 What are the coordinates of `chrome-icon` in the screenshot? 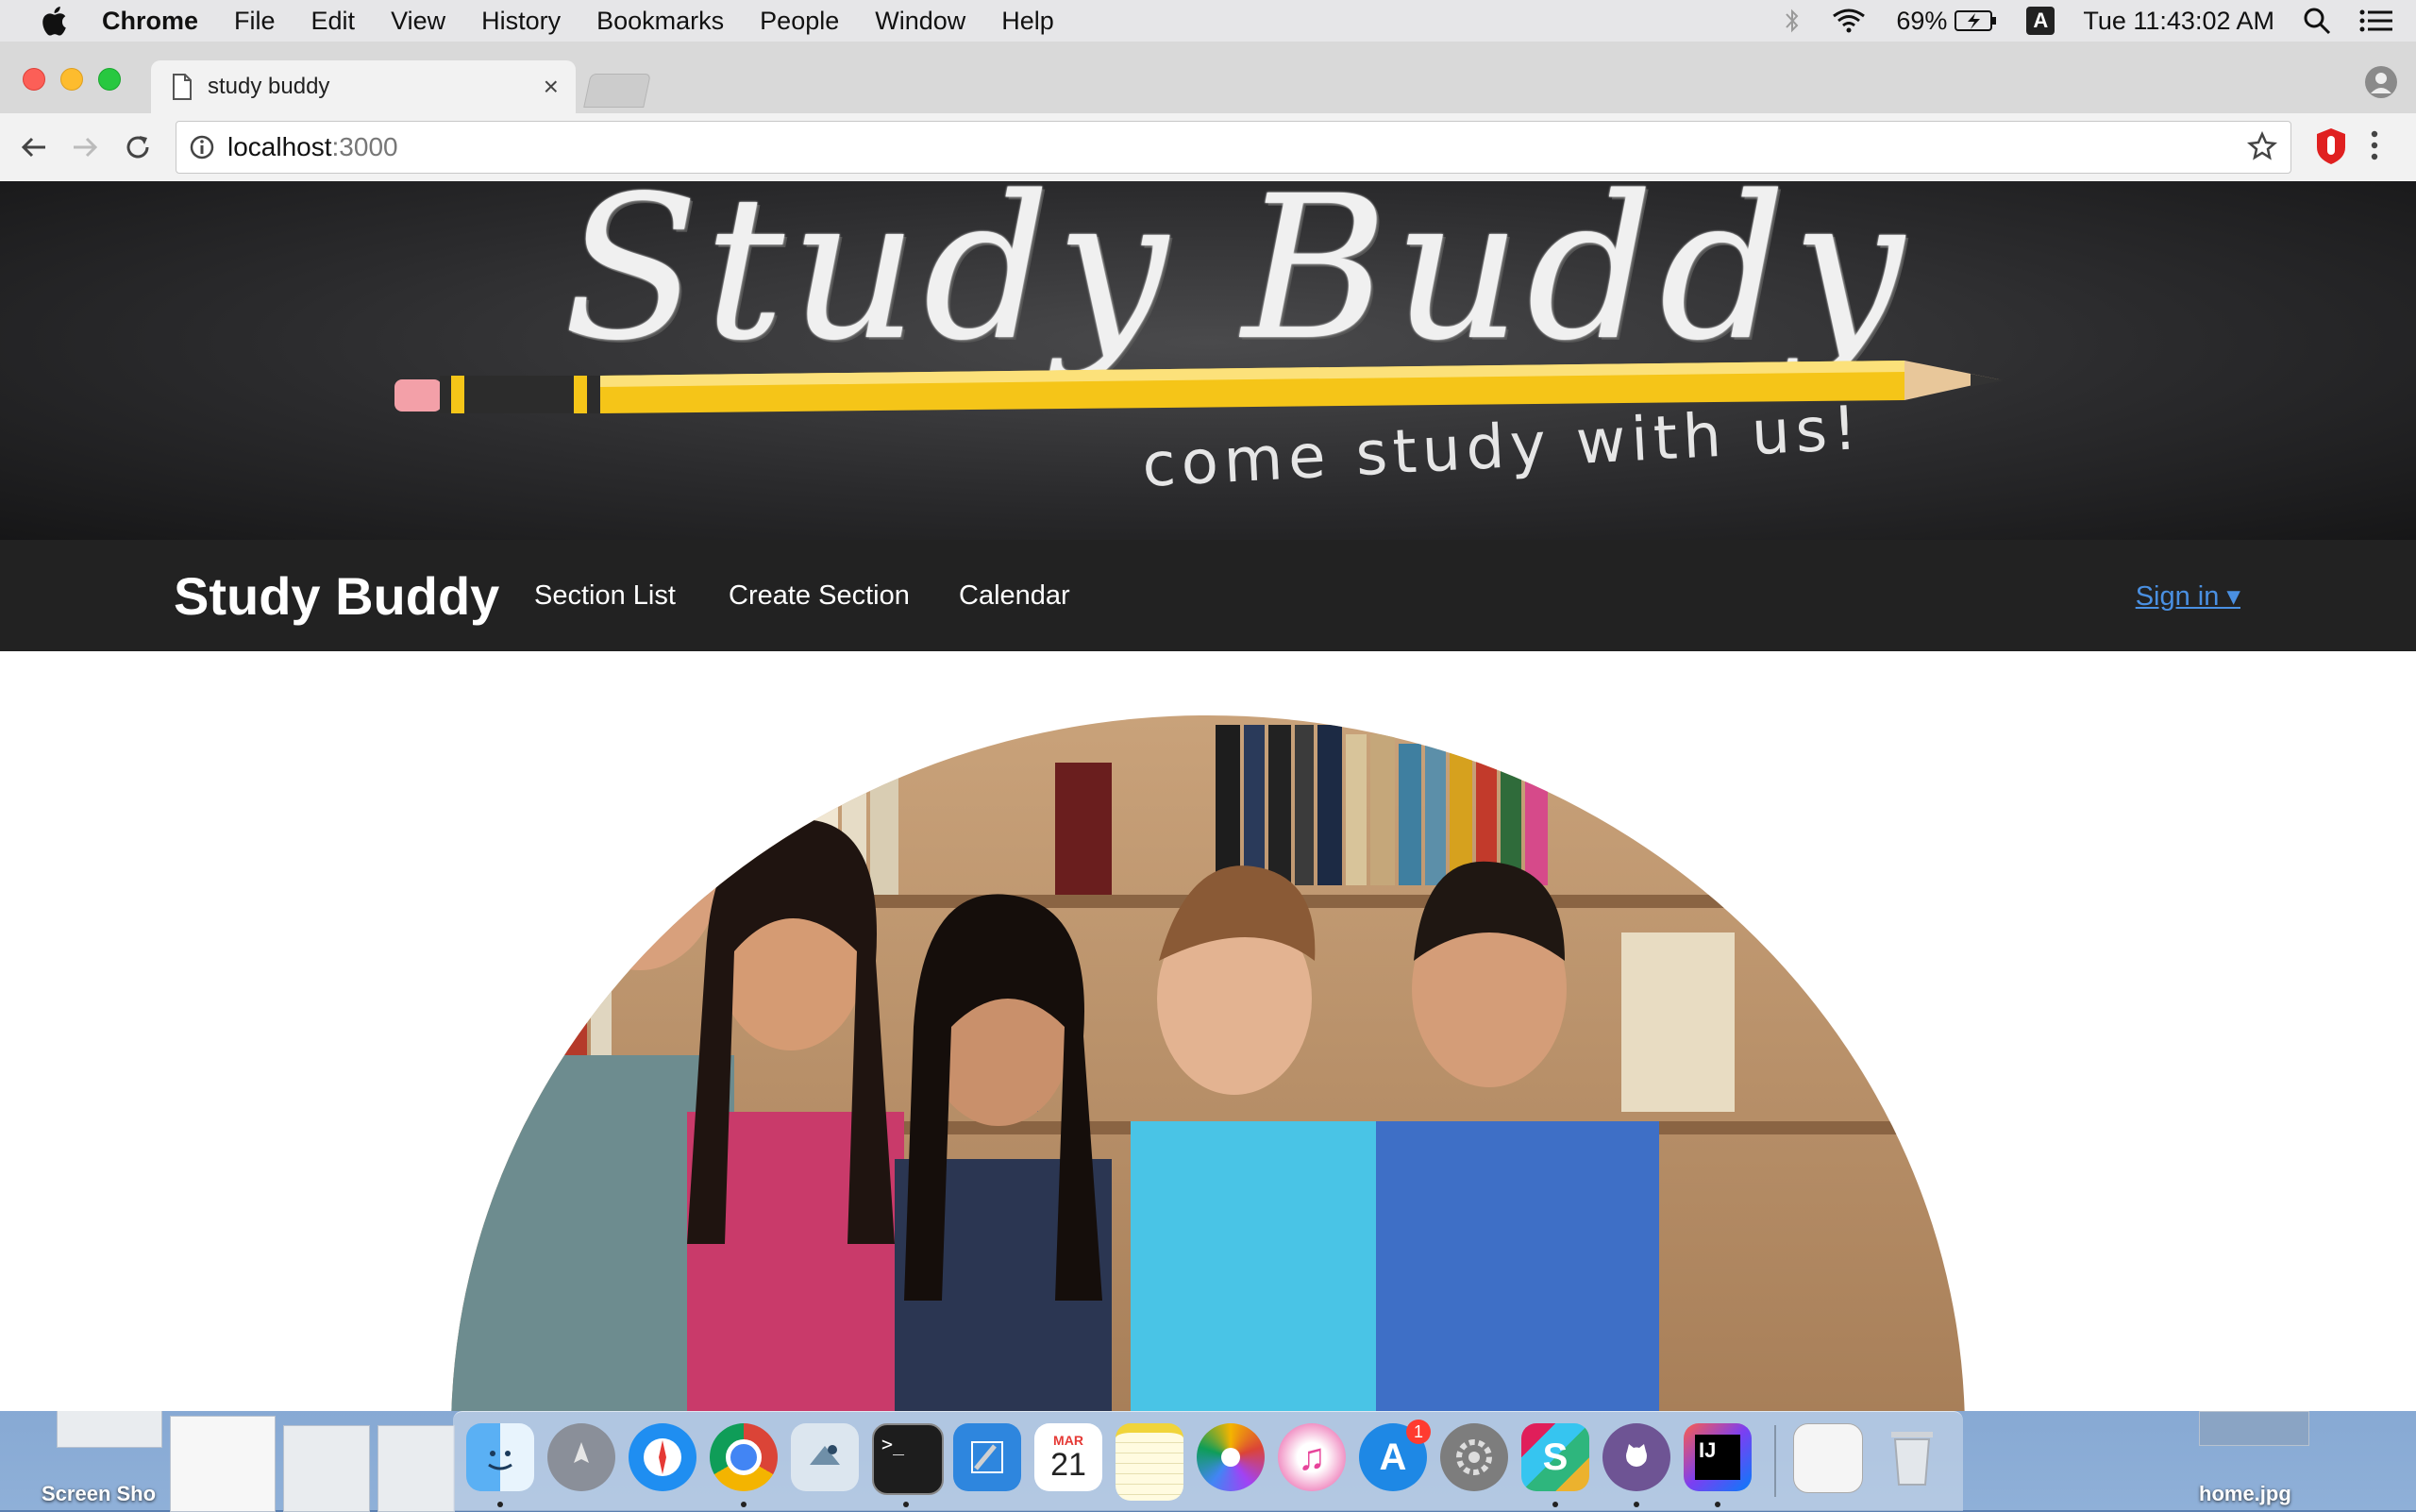 It's located at (744, 1457).